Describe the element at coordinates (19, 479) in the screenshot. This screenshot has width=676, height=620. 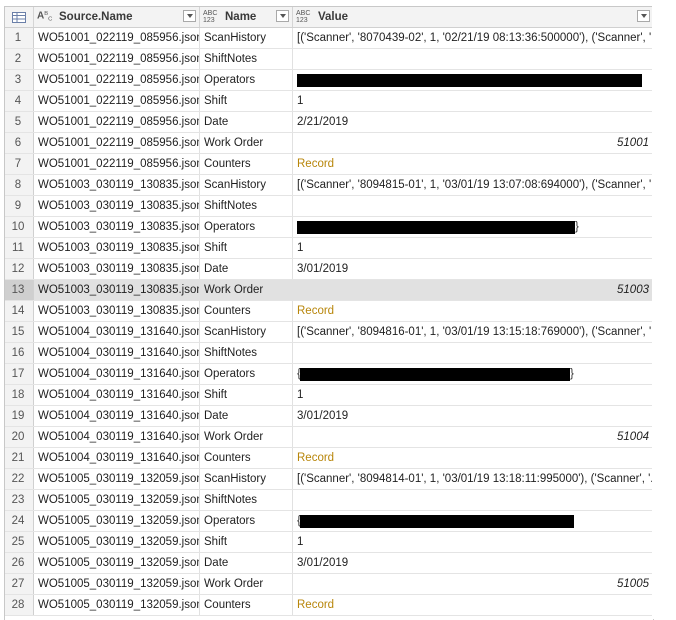
I see `row-number: 22` at that location.